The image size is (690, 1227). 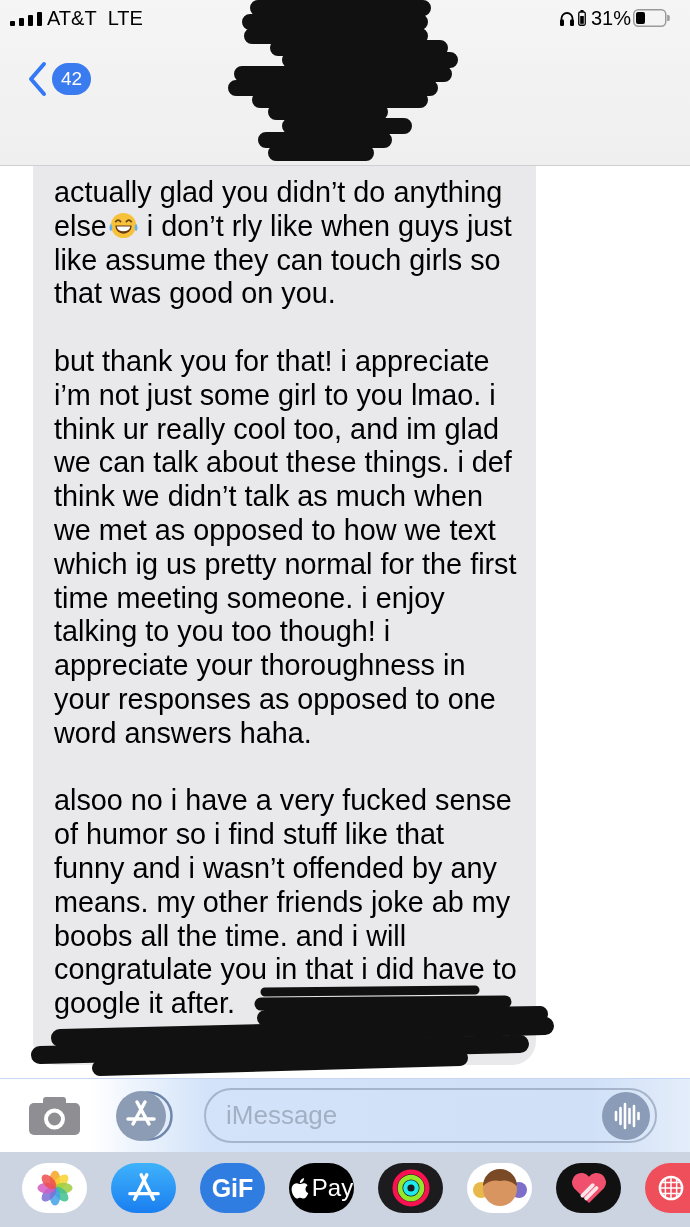 I want to click on rings-icon, so click(x=410, y=1188).